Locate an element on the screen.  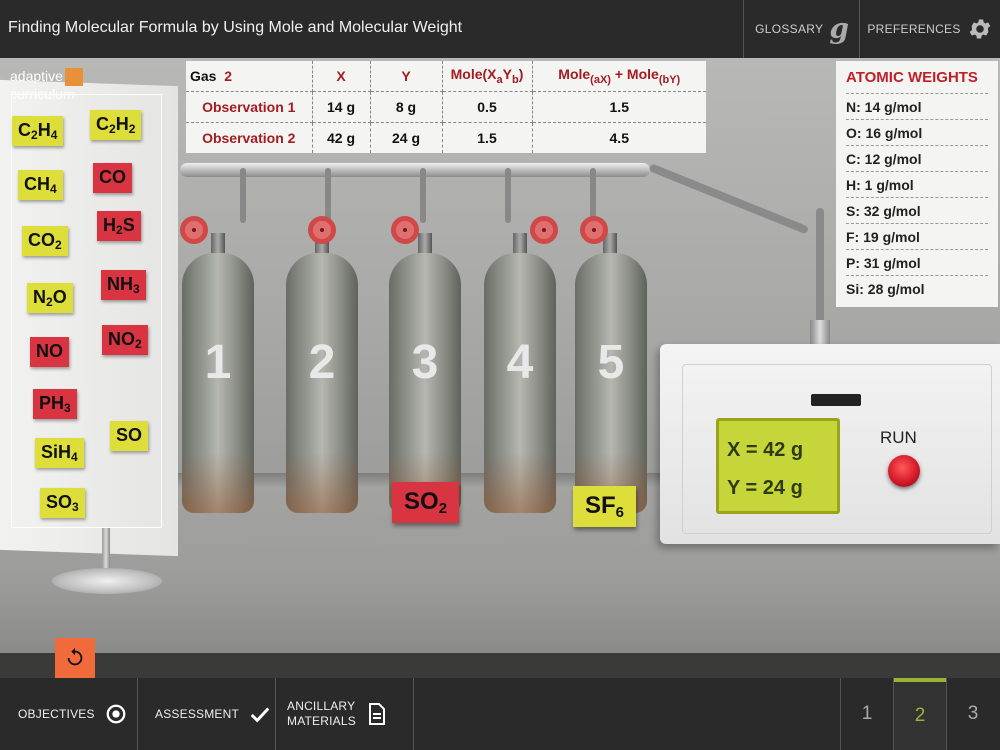
table-row: Observation 1 14 g 8 g 0.5 1.5 is located at coordinates (446, 107).